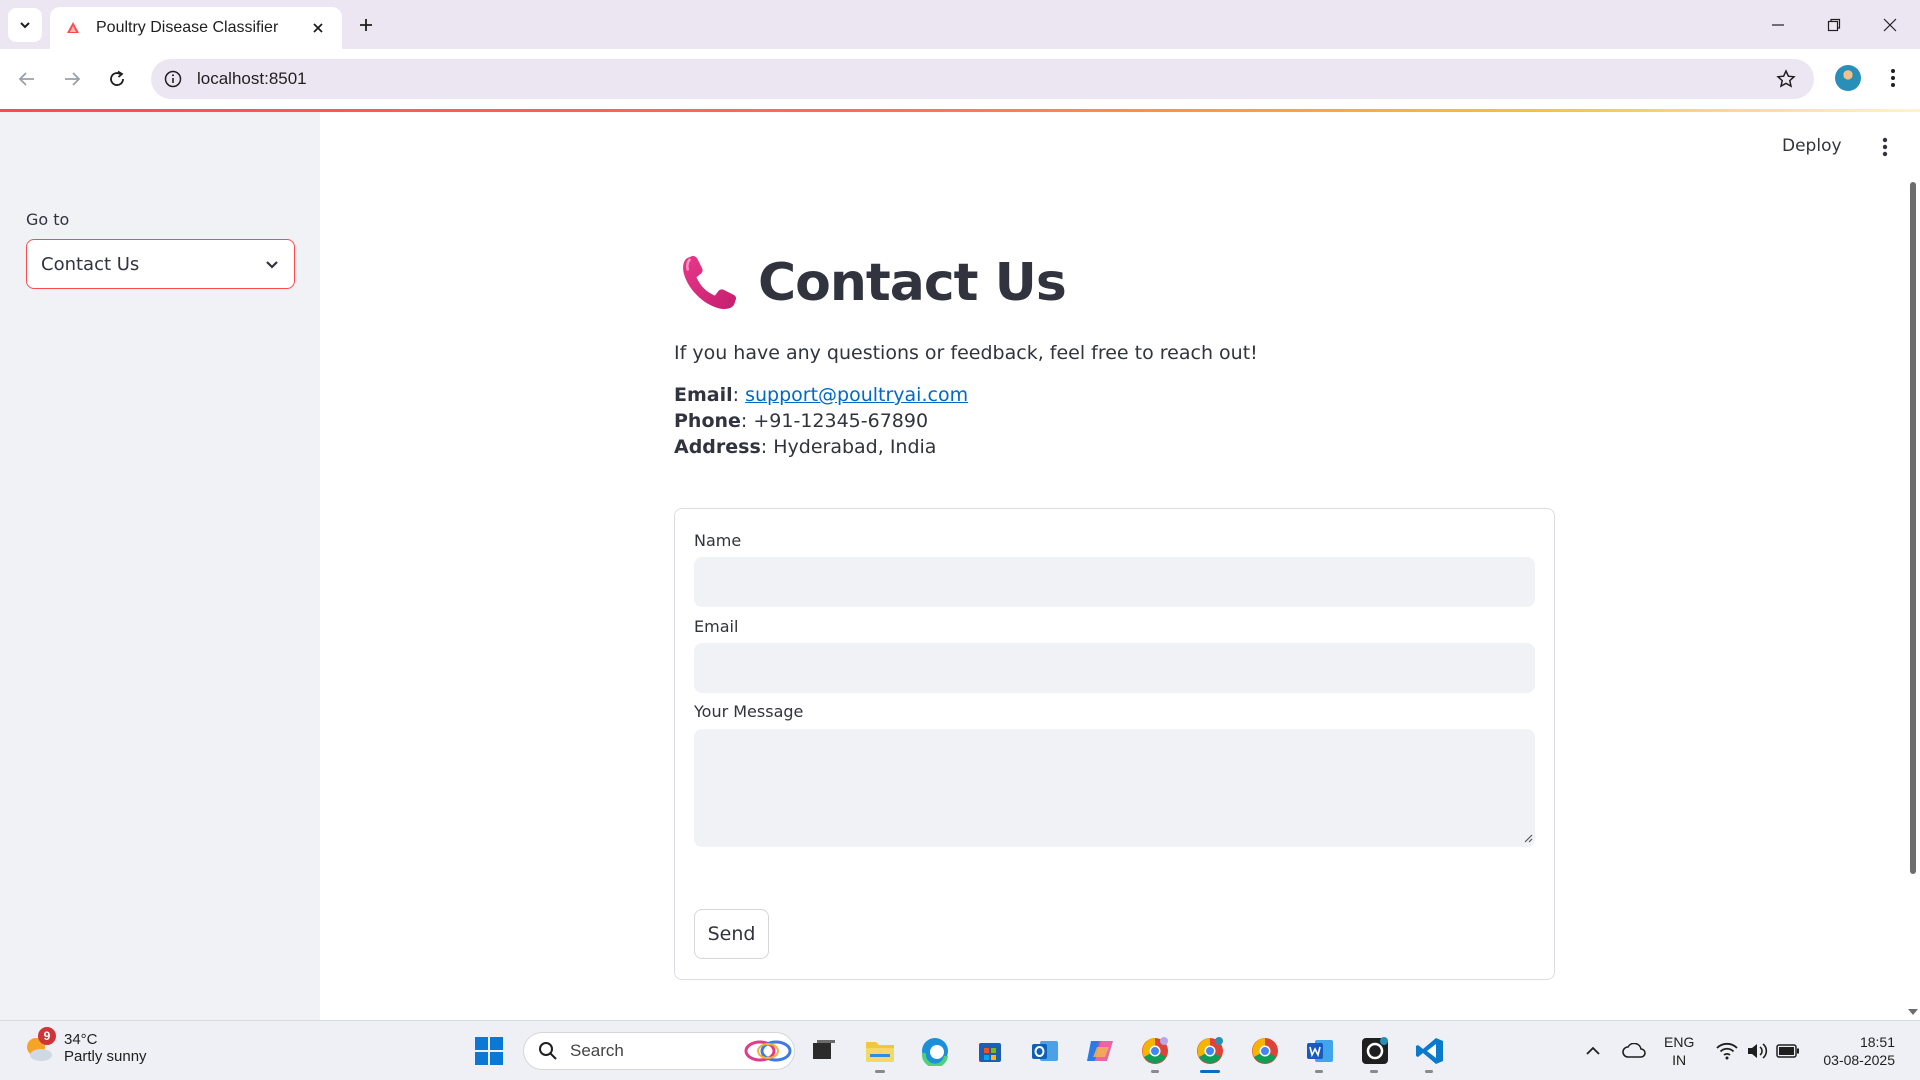  Describe the element at coordinates (823, 1051) in the screenshot. I see `task-view-icon` at that location.